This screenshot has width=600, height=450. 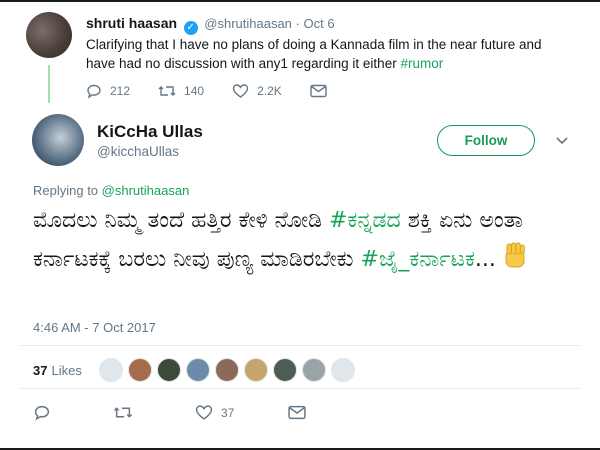 What do you see at coordinates (228, 412) in the screenshot?
I see `footer-like-count: 37` at bounding box center [228, 412].